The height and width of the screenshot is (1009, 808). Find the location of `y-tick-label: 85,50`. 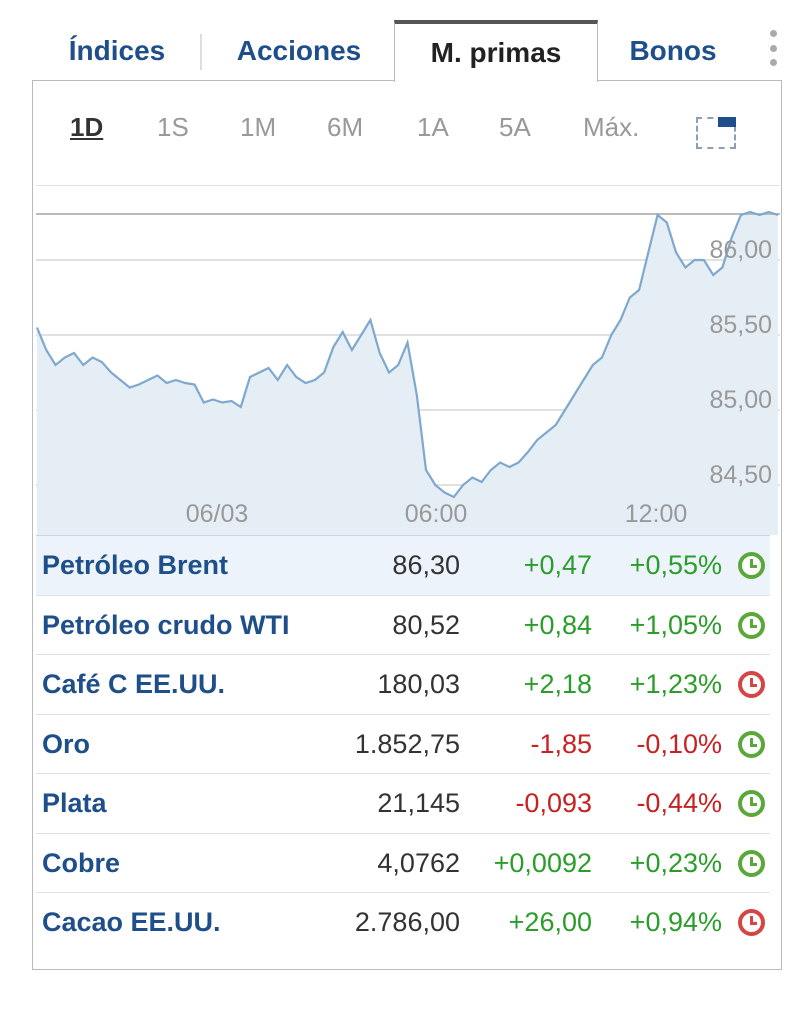

y-tick-label: 85,50 is located at coordinates (740, 325).